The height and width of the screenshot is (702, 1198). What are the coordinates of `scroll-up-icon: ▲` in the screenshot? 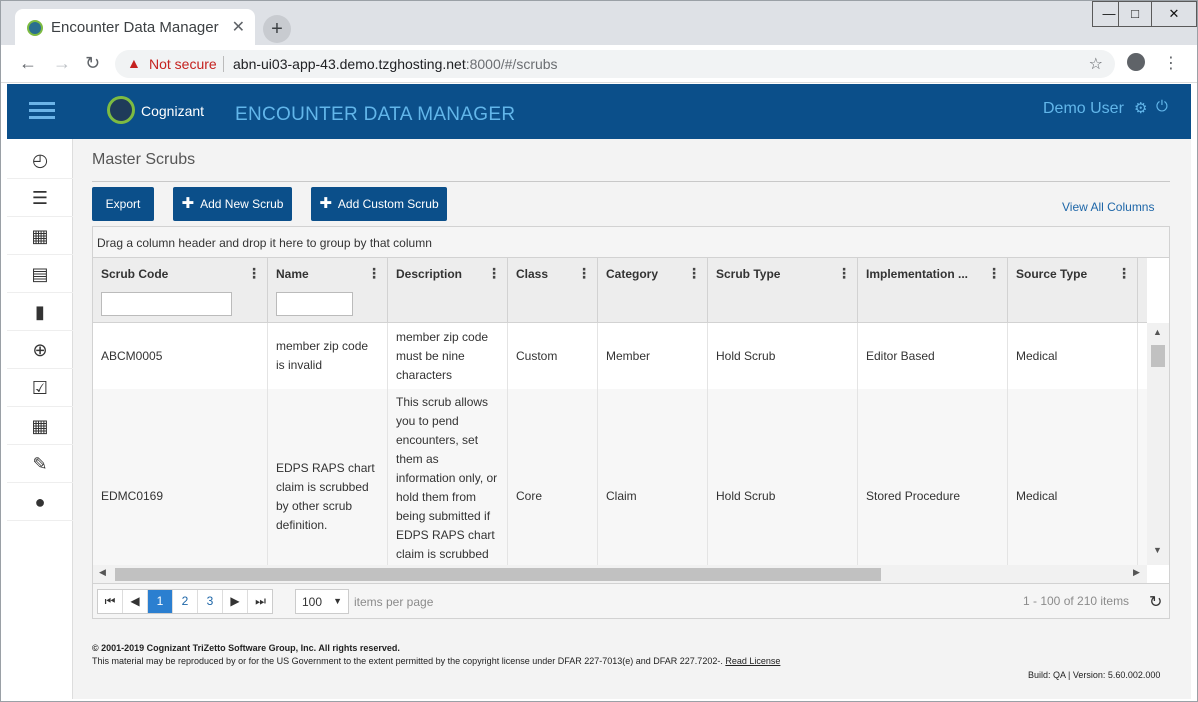 It's located at (1157, 332).